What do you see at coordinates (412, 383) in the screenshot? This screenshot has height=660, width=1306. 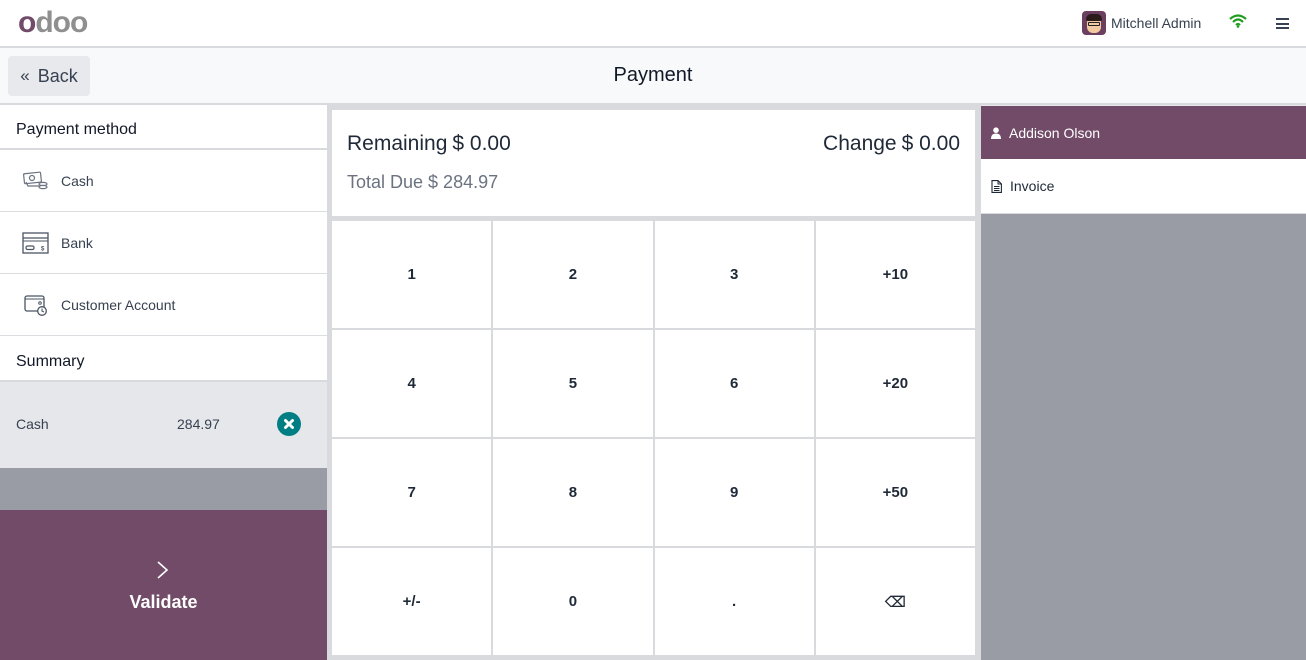 I see `numpad-key-4: 4` at bounding box center [412, 383].